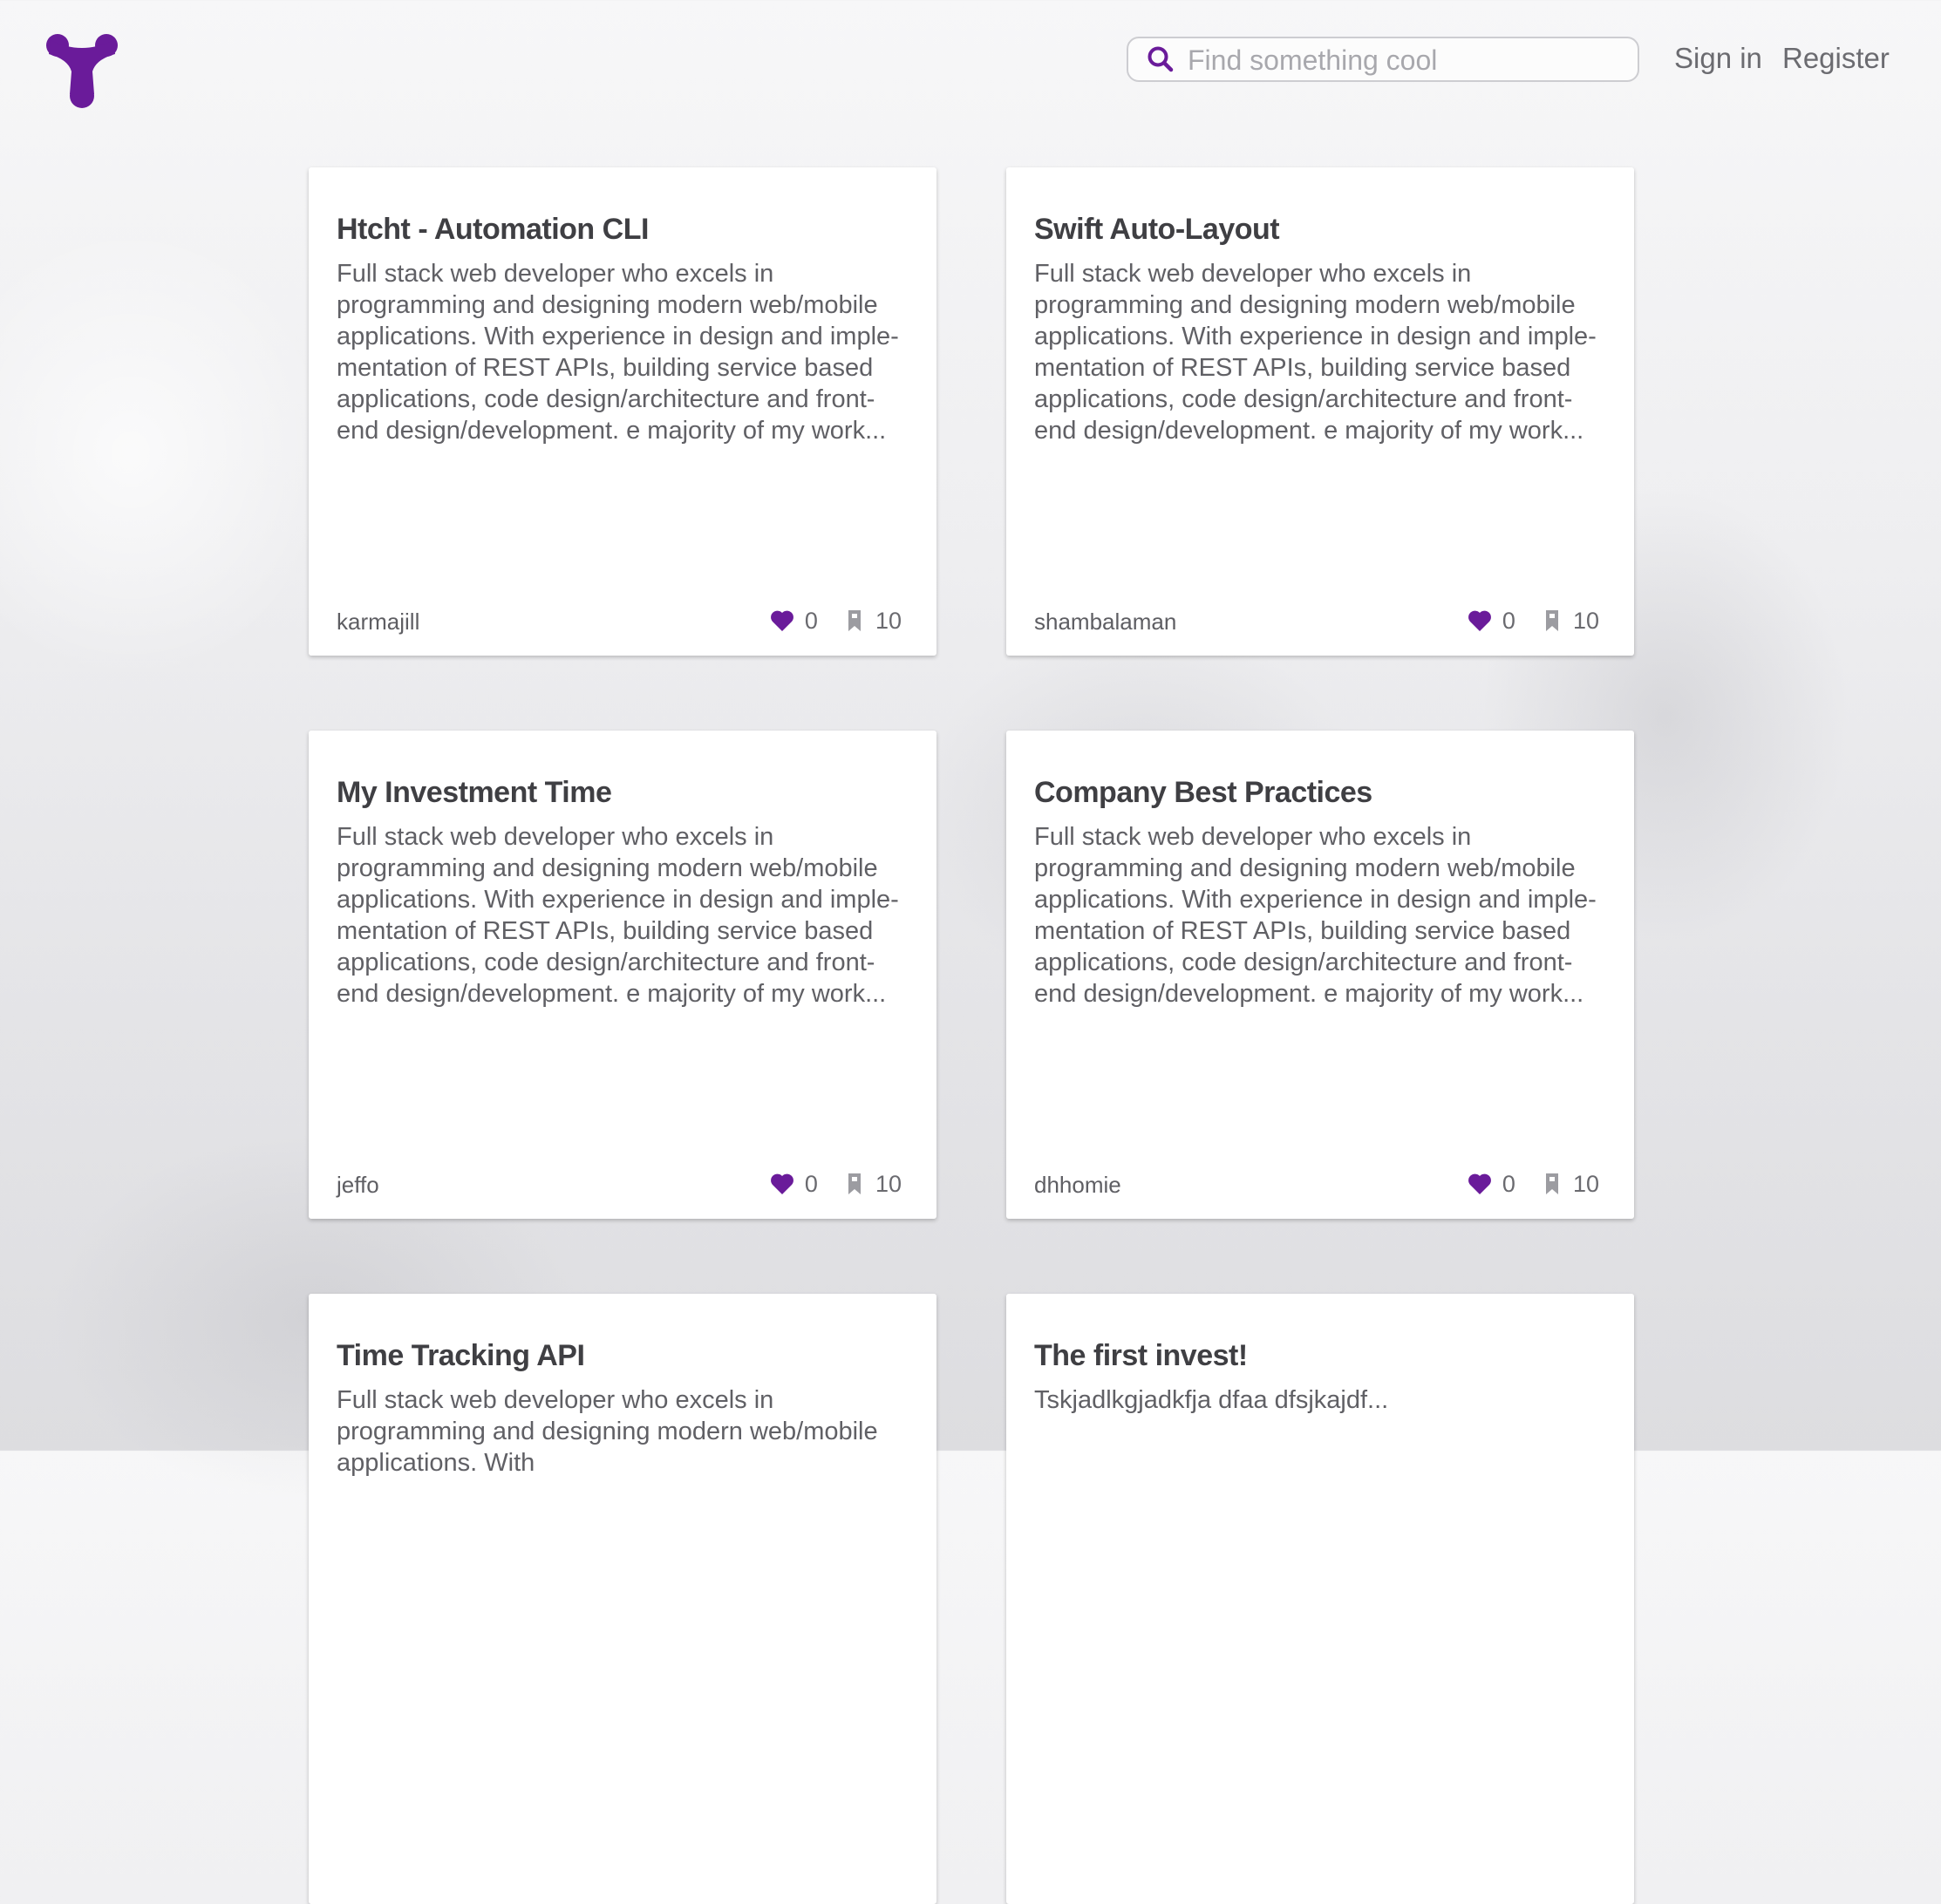 The height and width of the screenshot is (1904, 1941). I want to click on card-title: Swift Auto-Layout, so click(1320, 230).